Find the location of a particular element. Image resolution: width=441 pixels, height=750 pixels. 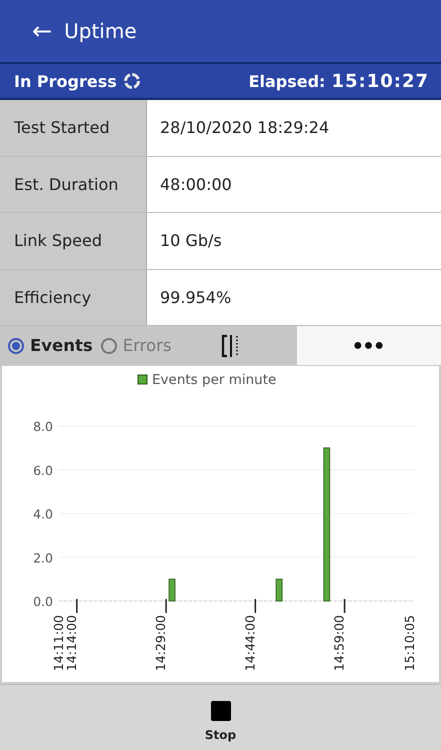

axis-label: 14:11:00 is located at coordinates (58, 643).